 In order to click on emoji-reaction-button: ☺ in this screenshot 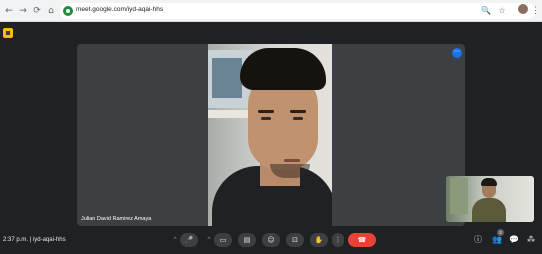, I will do `click(271, 240)`.